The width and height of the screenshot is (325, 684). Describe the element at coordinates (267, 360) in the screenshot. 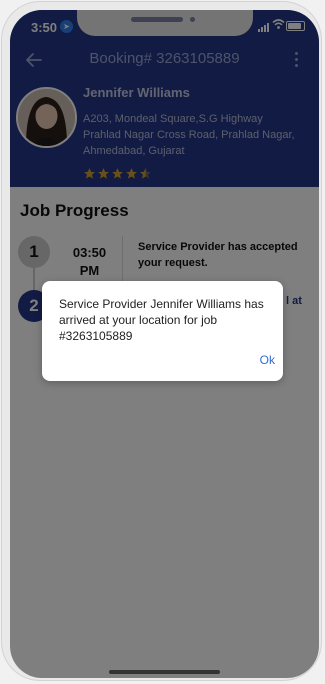

I see `ok-button: Ok` at that location.